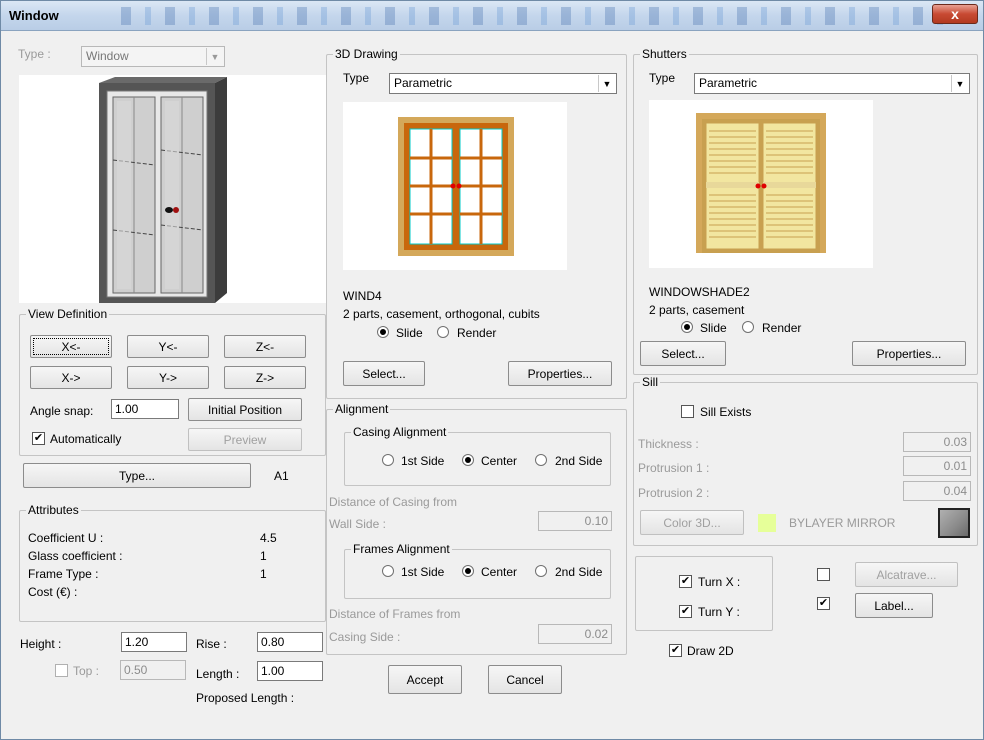 The image size is (984, 740). What do you see at coordinates (153, 670) in the screenshot?
I see `top-input: 0.50` at bounding box center [153, 670].